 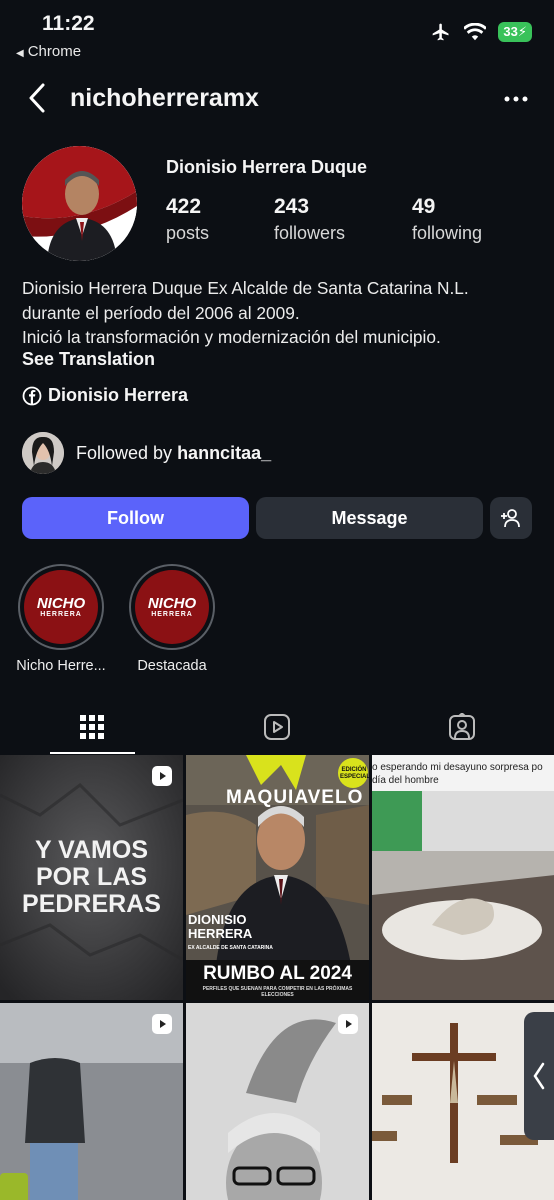 I want to click on follower-avatar, so click(x=43, y=453).